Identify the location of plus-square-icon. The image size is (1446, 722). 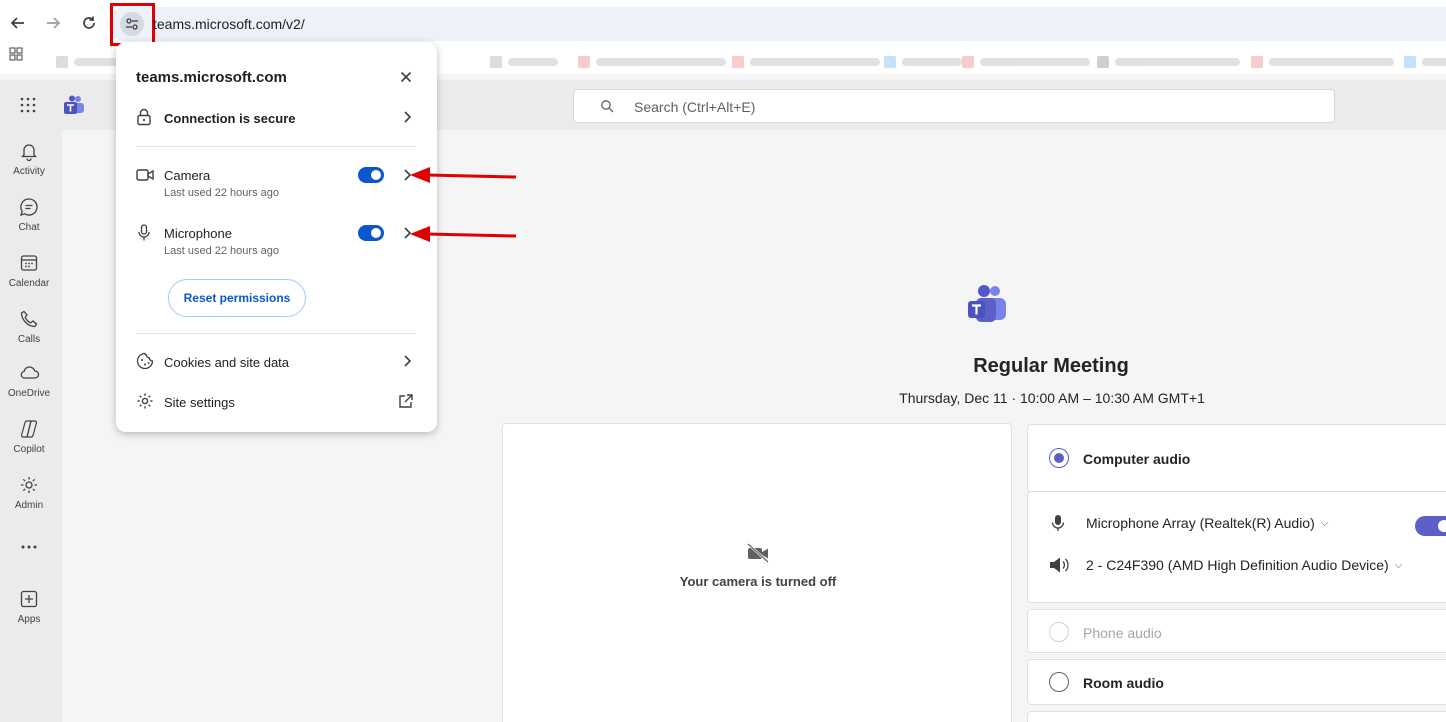
(29, 599).